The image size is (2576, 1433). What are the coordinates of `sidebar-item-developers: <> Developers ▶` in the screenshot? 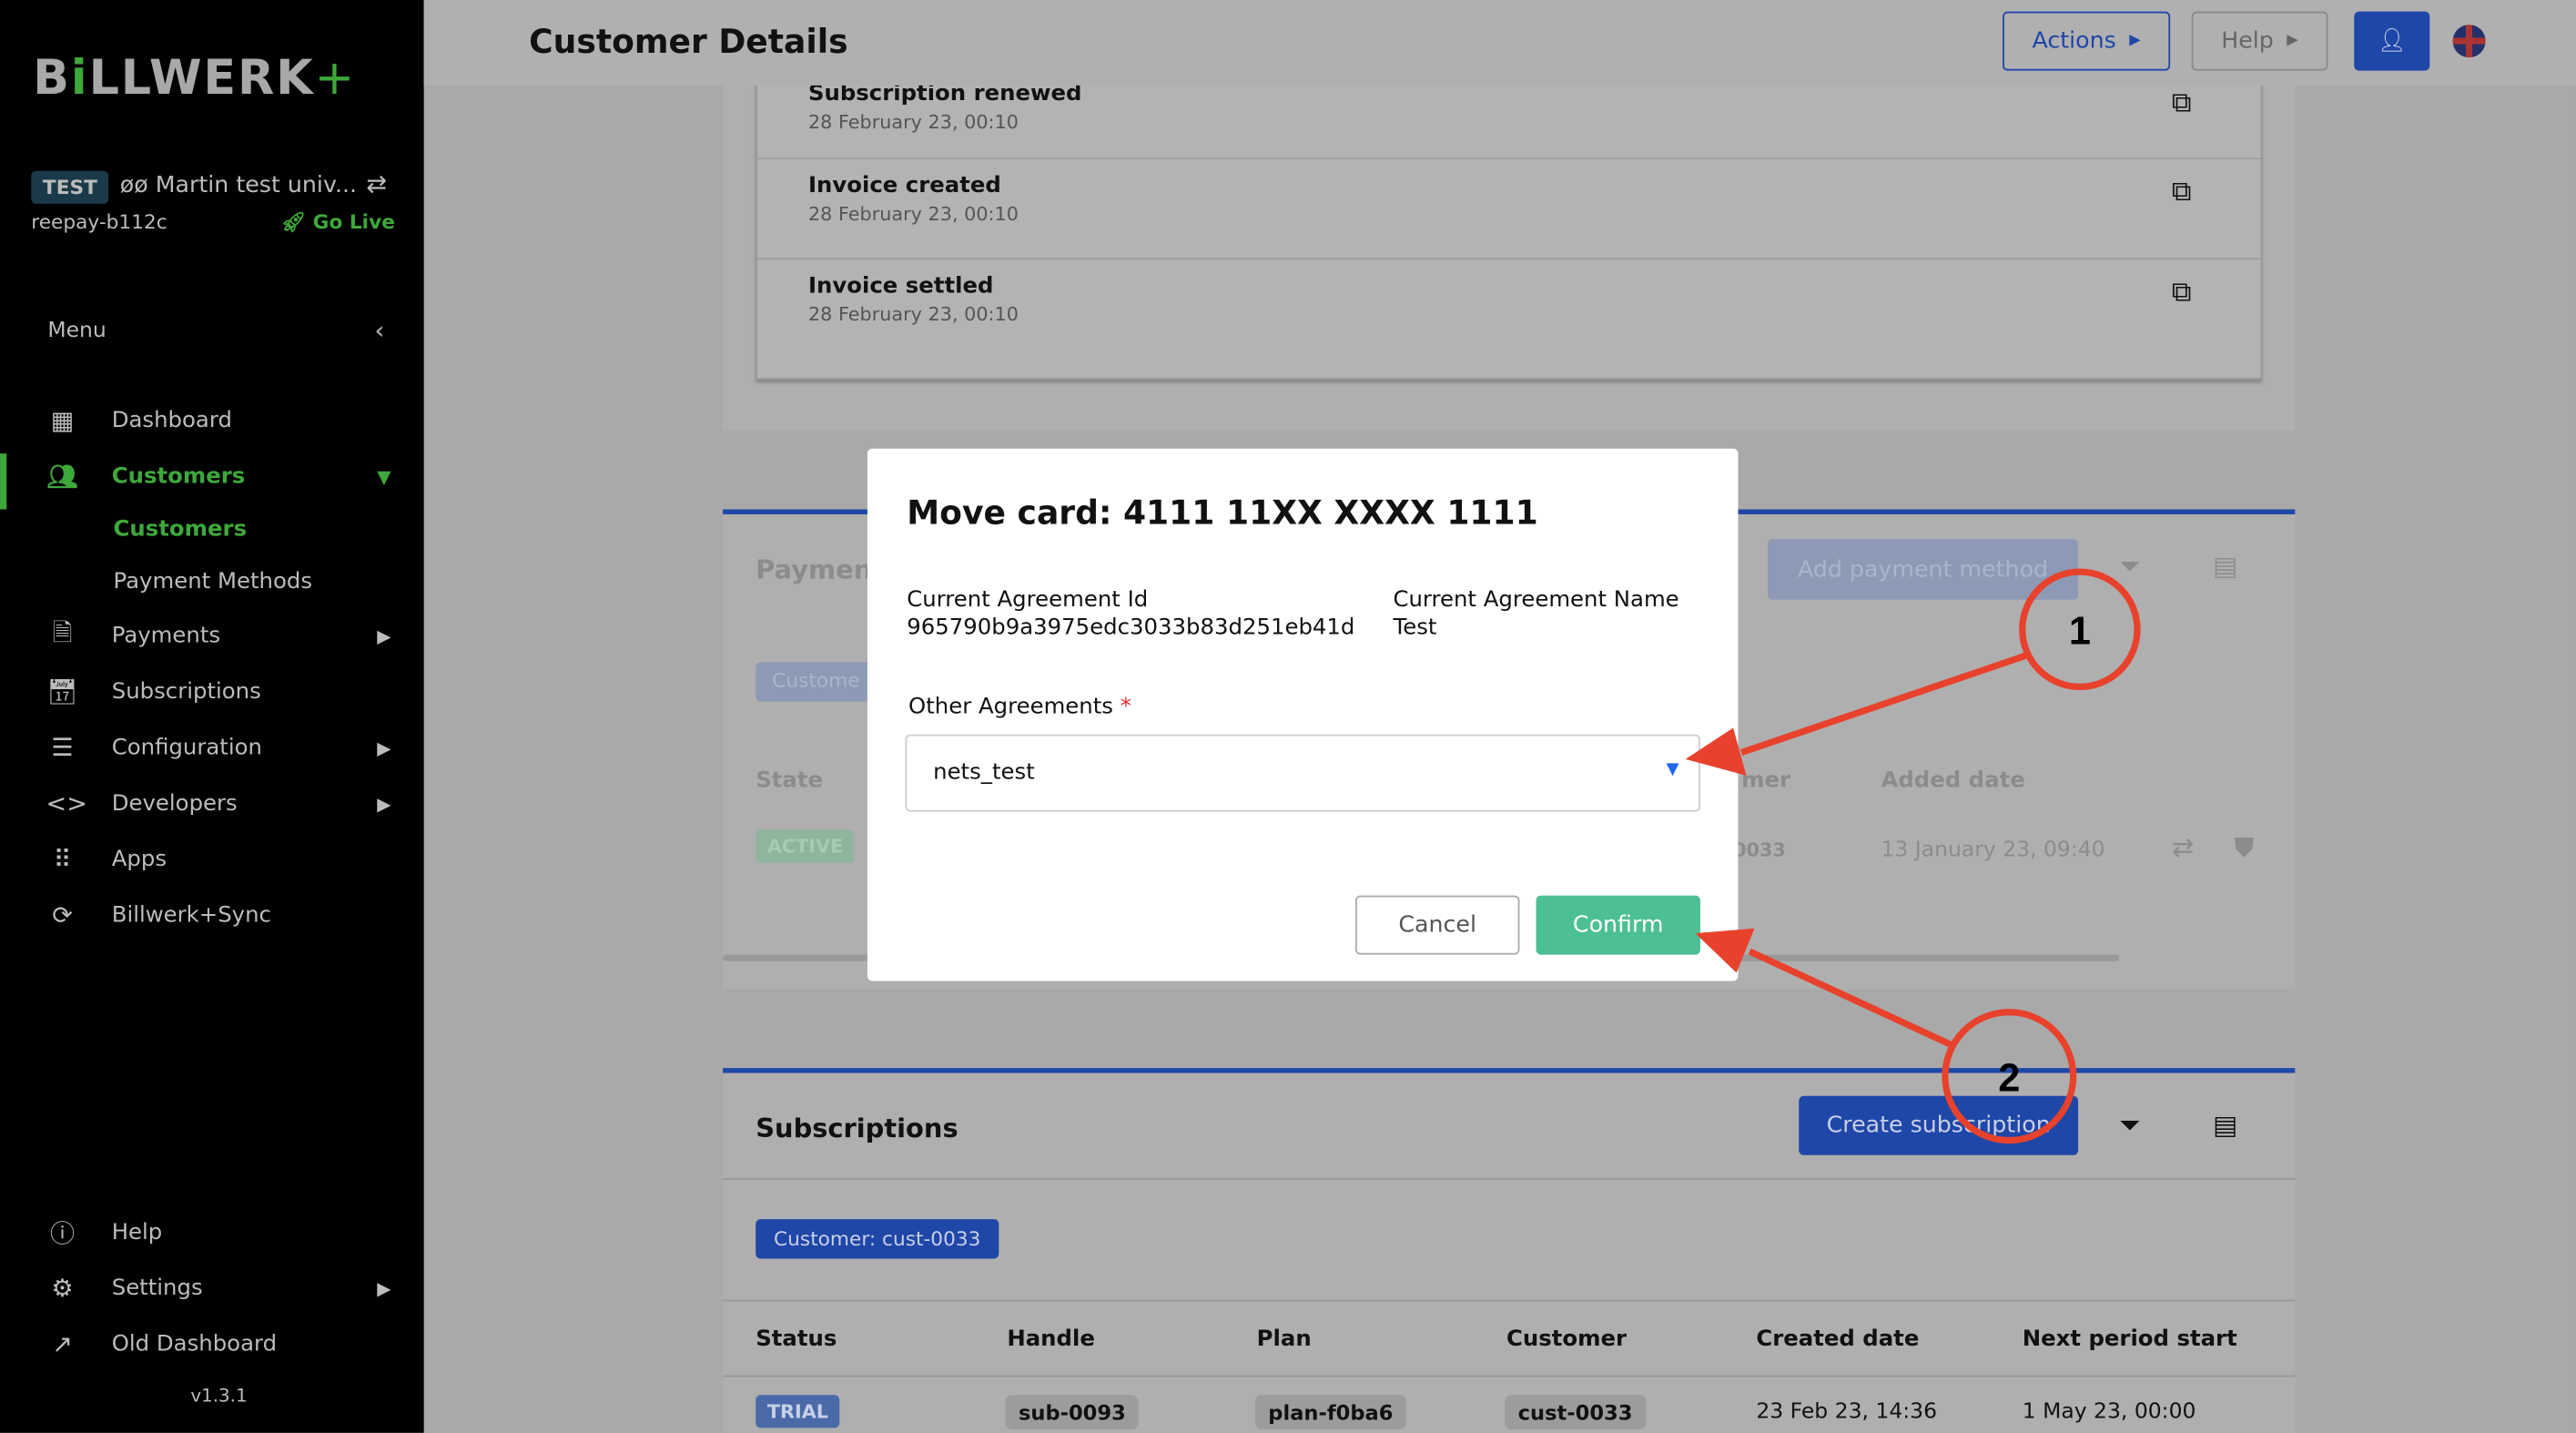 It's located at (212, 803).